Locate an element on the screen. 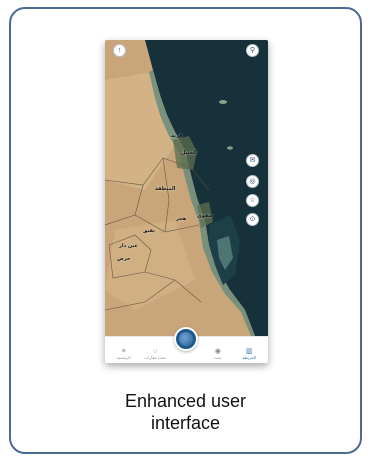 The width and height of the screenshot is (373, 462). map-label: الجبيل is located at coordinates (189, 153).